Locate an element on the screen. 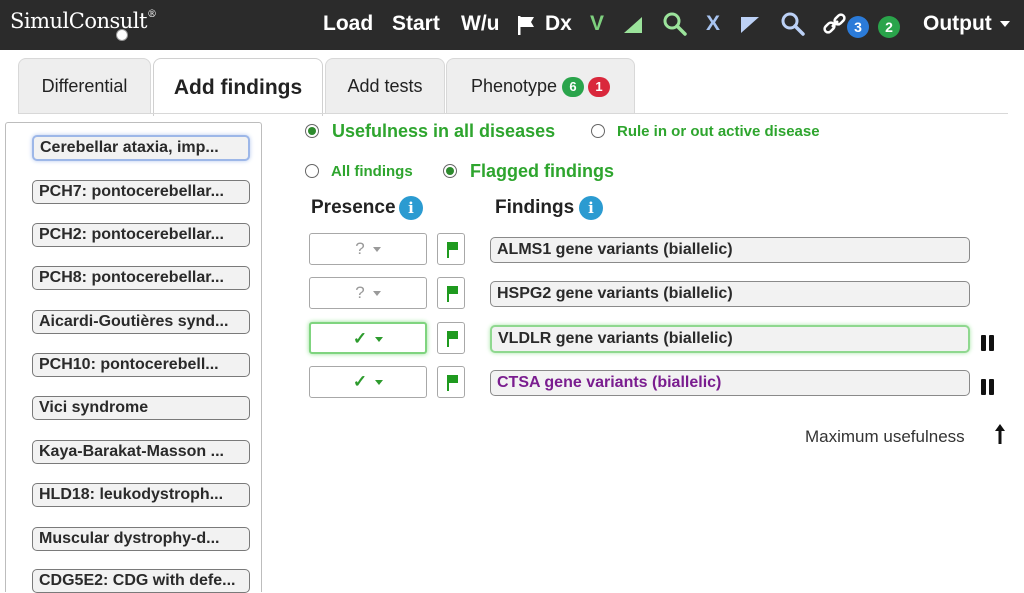  presence-info-icon: i is located at coordinates (411, 208).